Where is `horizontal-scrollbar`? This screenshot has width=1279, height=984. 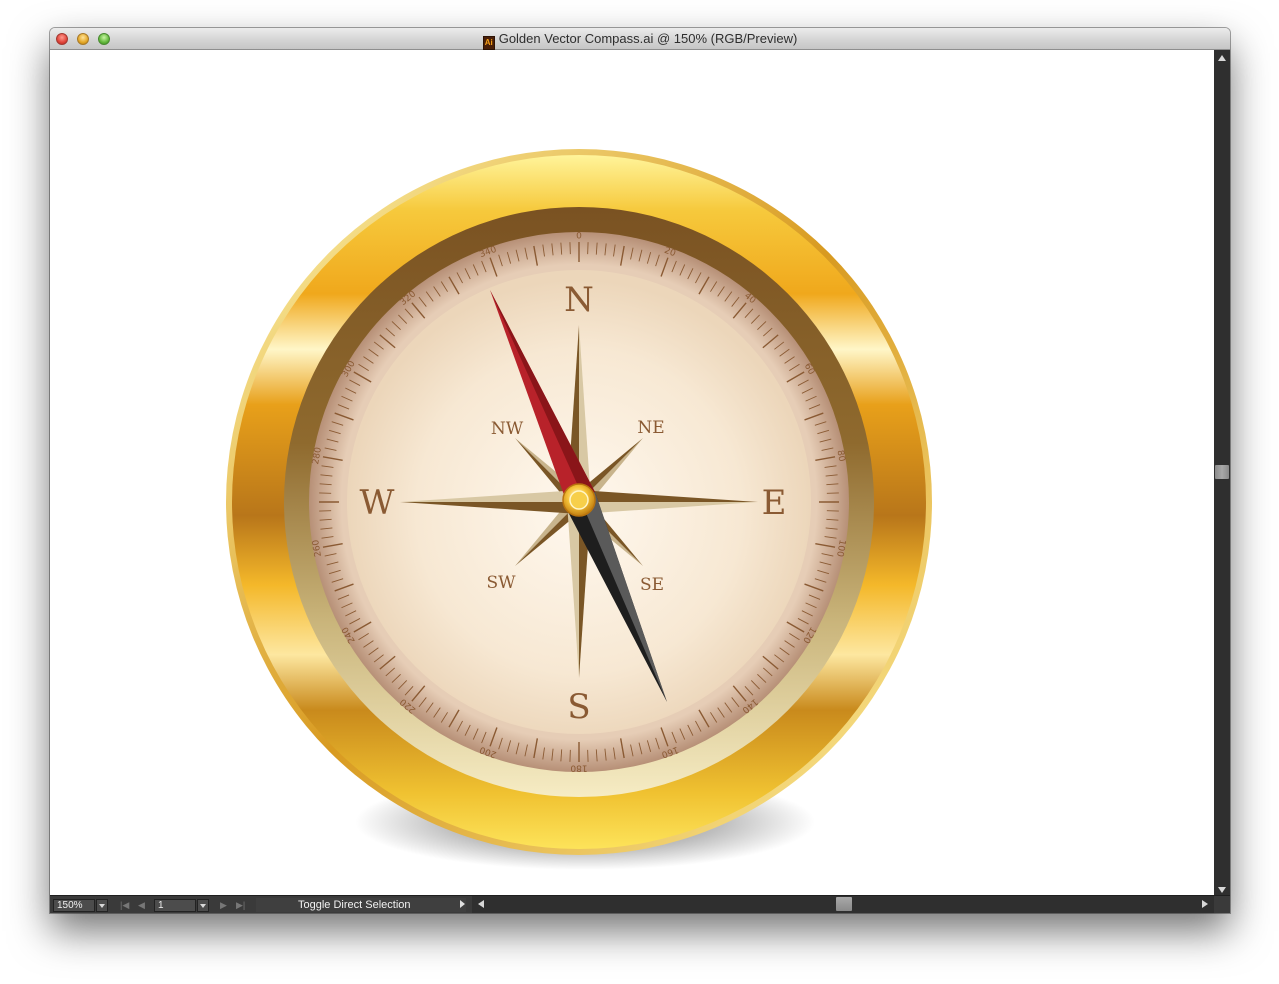 horizontal-scrollbar is located at coordinates (843, 904).